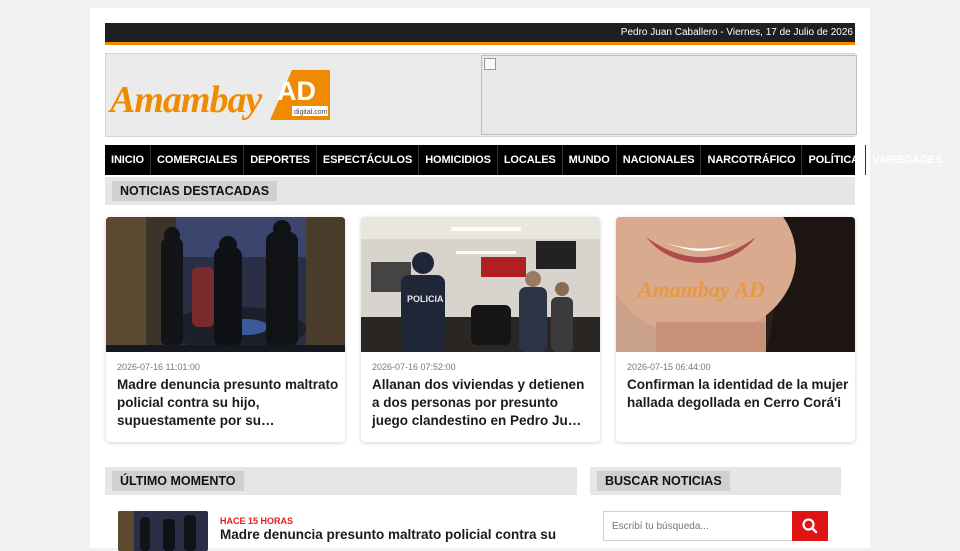 This screenshot has height=551, width=960. What do you see at coordinates (185, 100) in the screenshot?
I see `logo-word: Amambay` at bounding box center [185, 100].